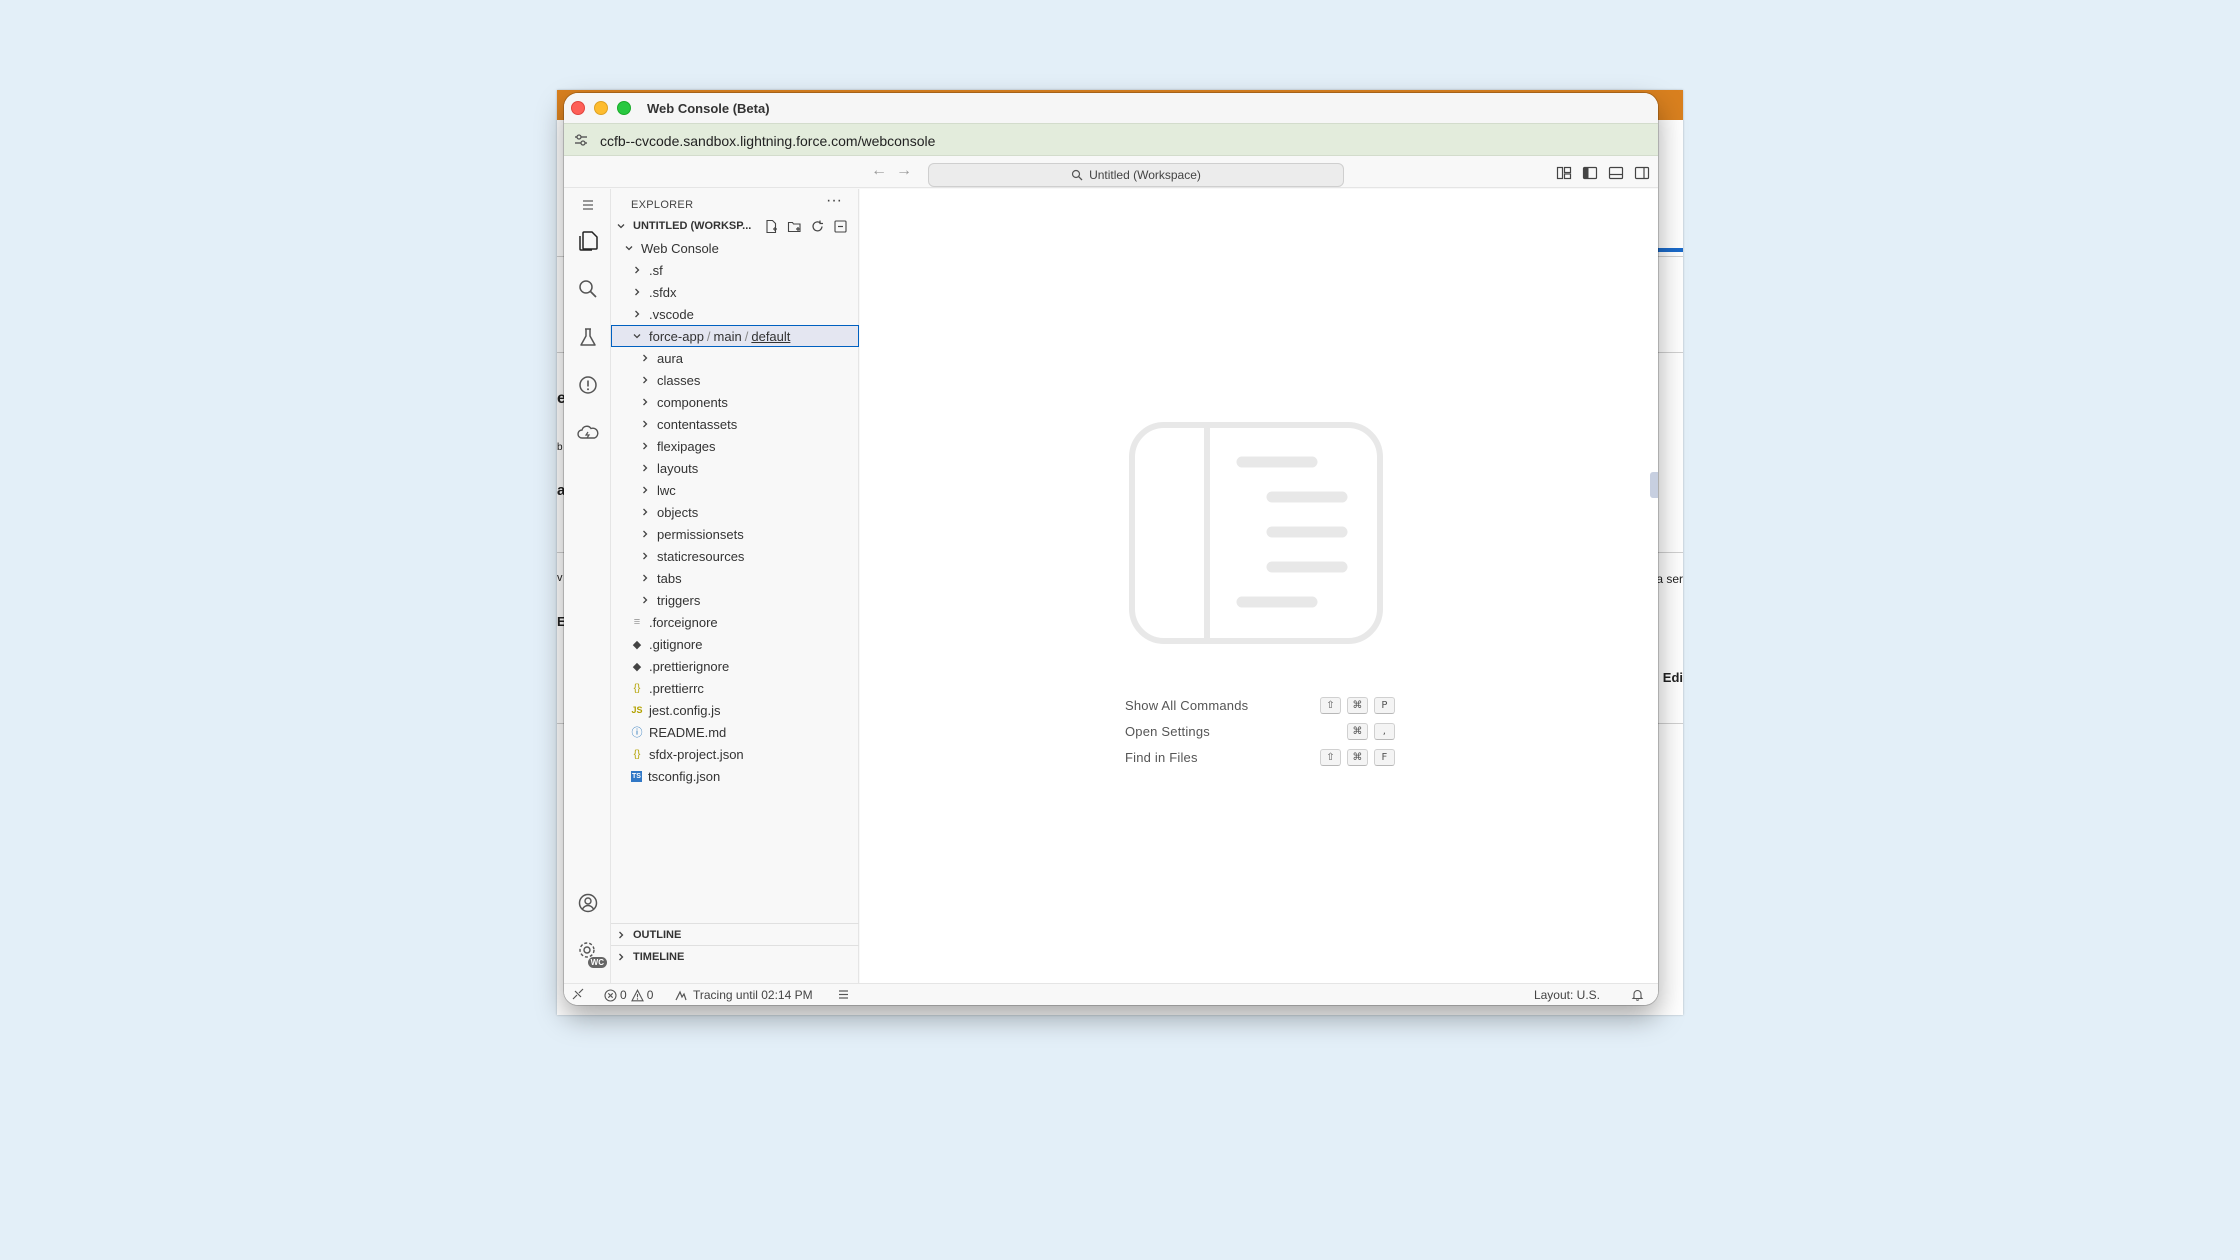 This screenshot has height=1260, width=2240. I want to click on site-settings-icon, so click(581, 140).